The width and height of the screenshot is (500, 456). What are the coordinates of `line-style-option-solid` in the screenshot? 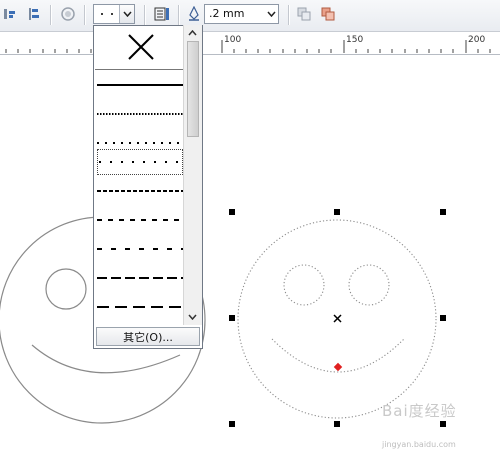 It's located at (140, 85).